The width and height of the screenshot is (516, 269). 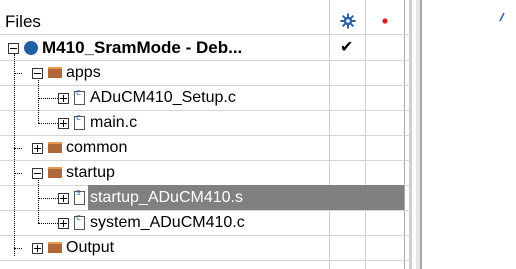 I want to click on file-label: main.c, so click(x=114, y=122).